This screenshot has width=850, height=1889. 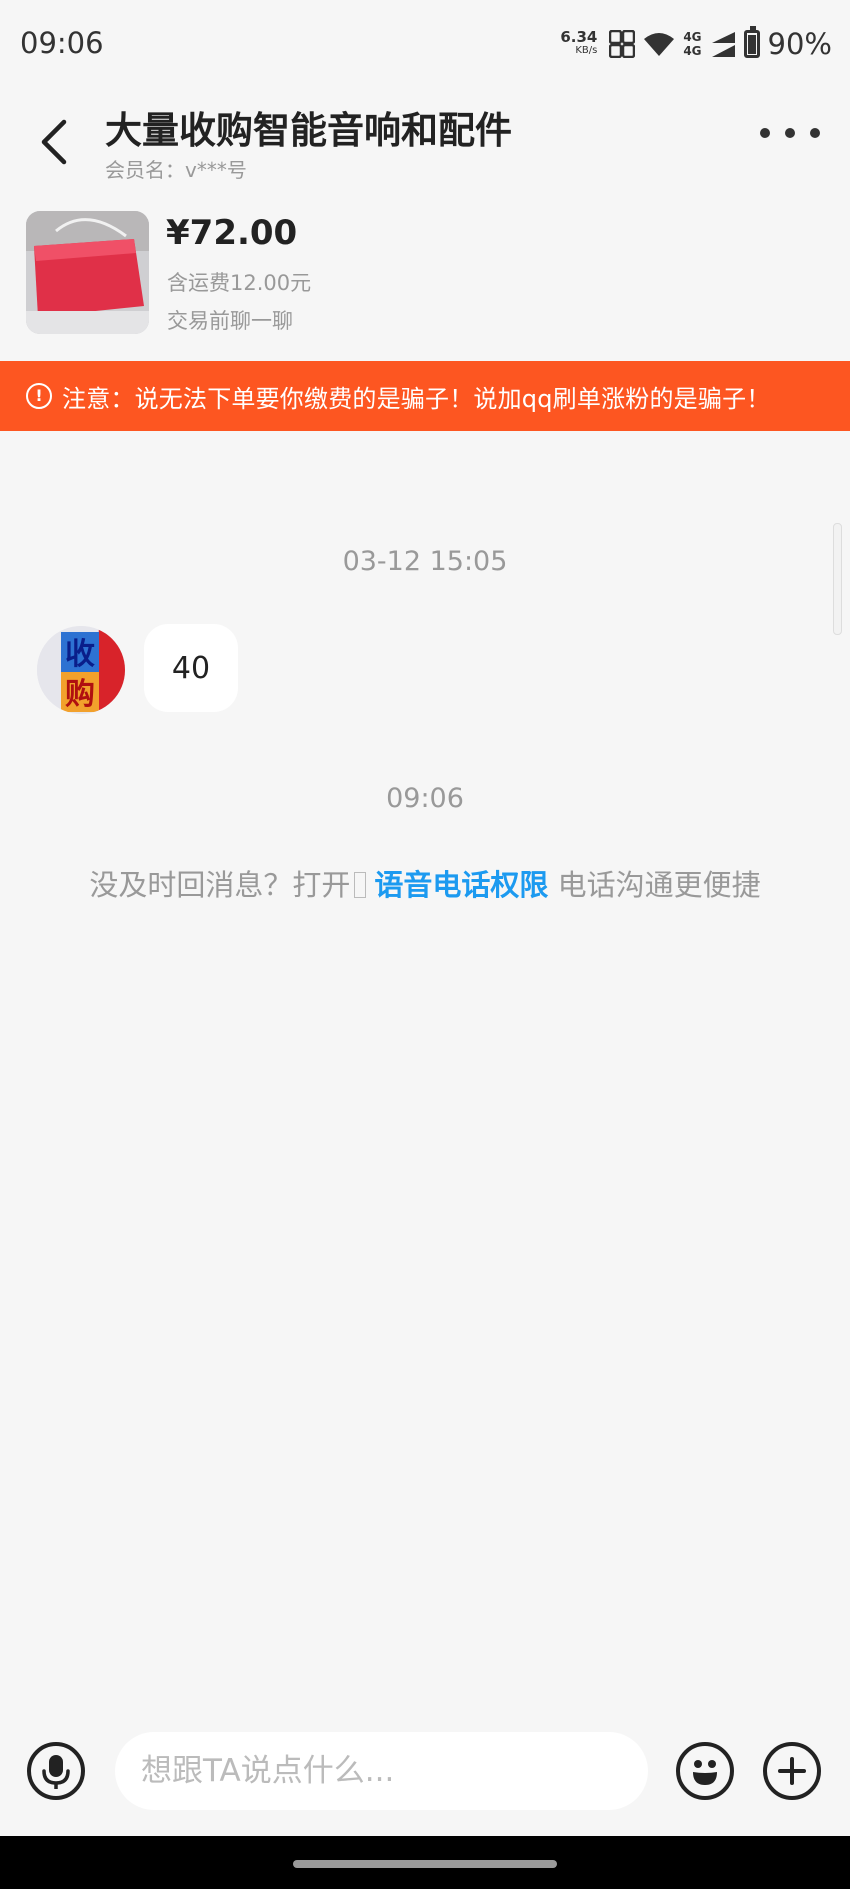 What do you see at coordinates (425, 275) in the screenshot?
I see `product-card: ¥72.00 含运费12.00元 交易前聊一聊` at bounding box center [425, 275].